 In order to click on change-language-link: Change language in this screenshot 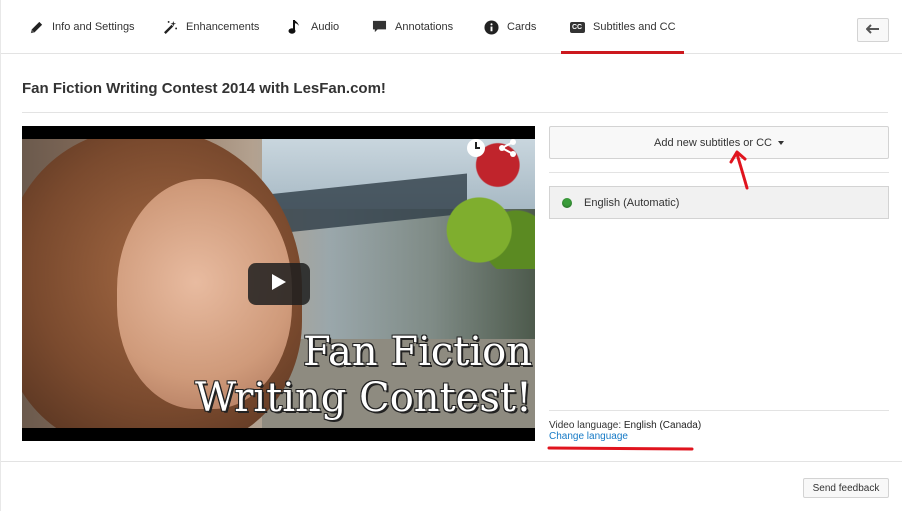, I will do `click(588, 436)`.